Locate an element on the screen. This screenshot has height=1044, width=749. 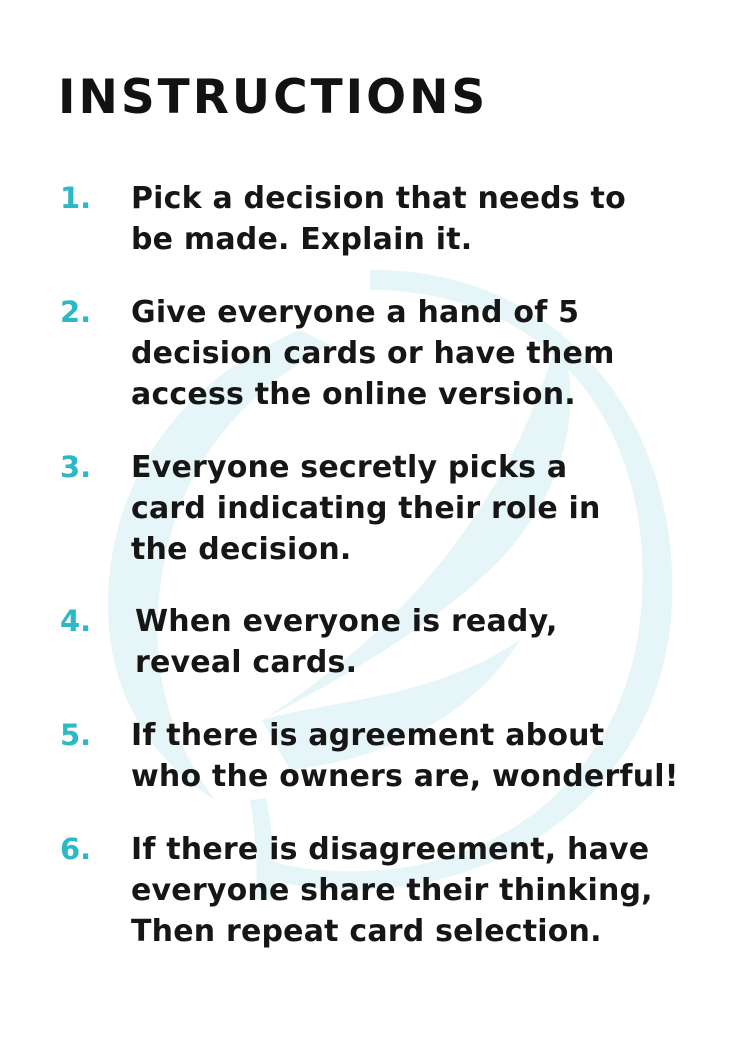
page-title: INSTRUCTIONS is located at coordinates (273, 97).